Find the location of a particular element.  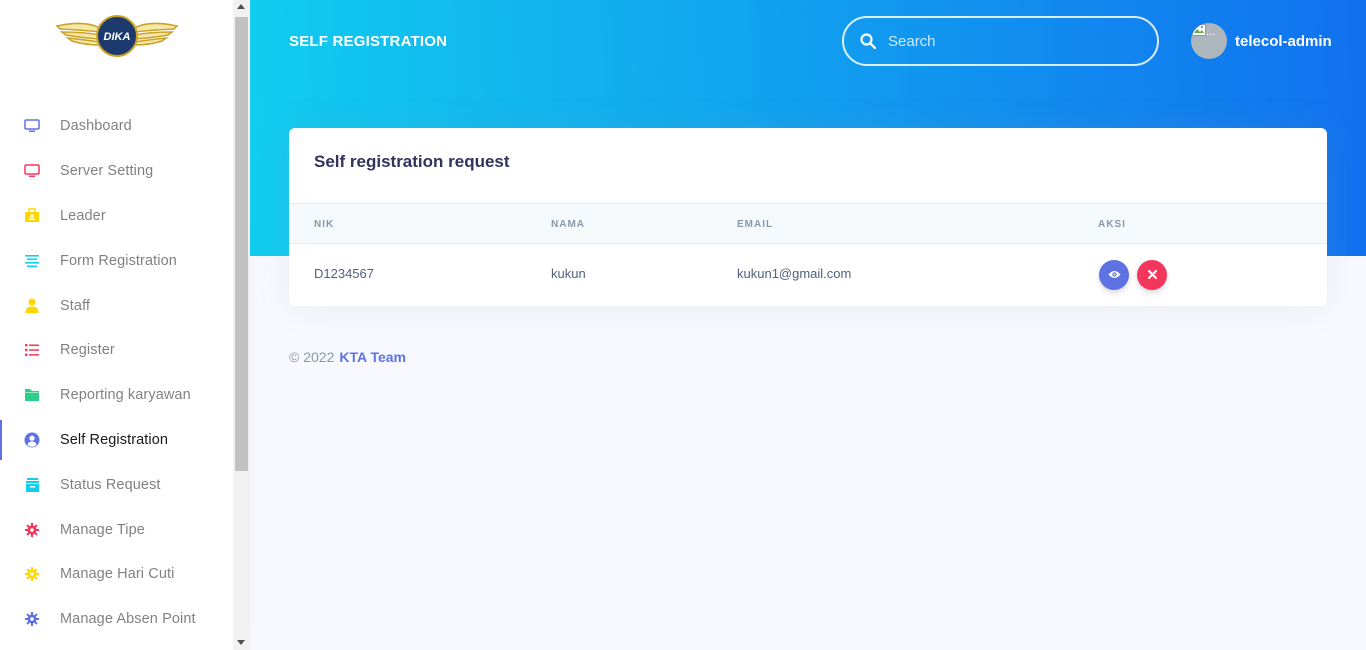

column-header-email: EMAIL is located at coordinates (755, 224).